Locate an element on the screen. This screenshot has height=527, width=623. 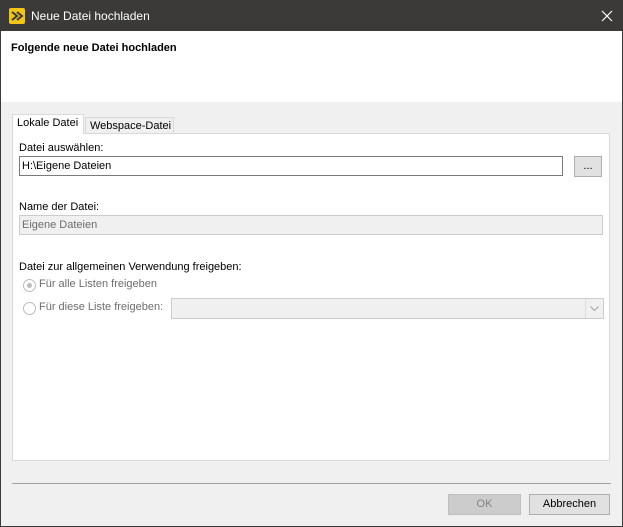
close-button is located at coordinates (607, 16).